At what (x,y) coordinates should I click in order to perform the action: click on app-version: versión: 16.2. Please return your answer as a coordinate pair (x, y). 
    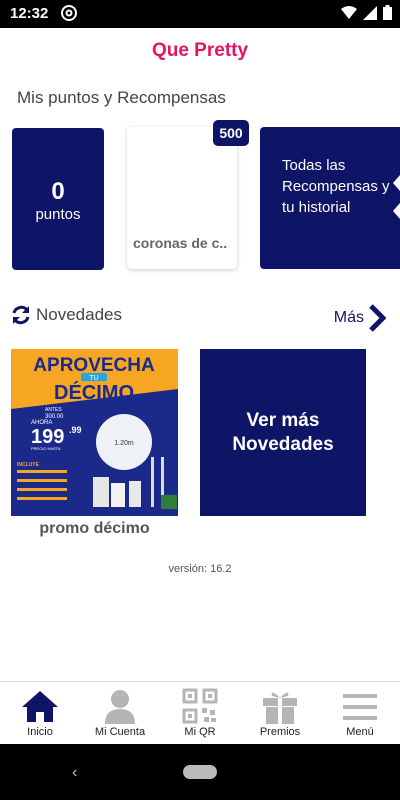
    Looking at the image, I should click on (200, 569).